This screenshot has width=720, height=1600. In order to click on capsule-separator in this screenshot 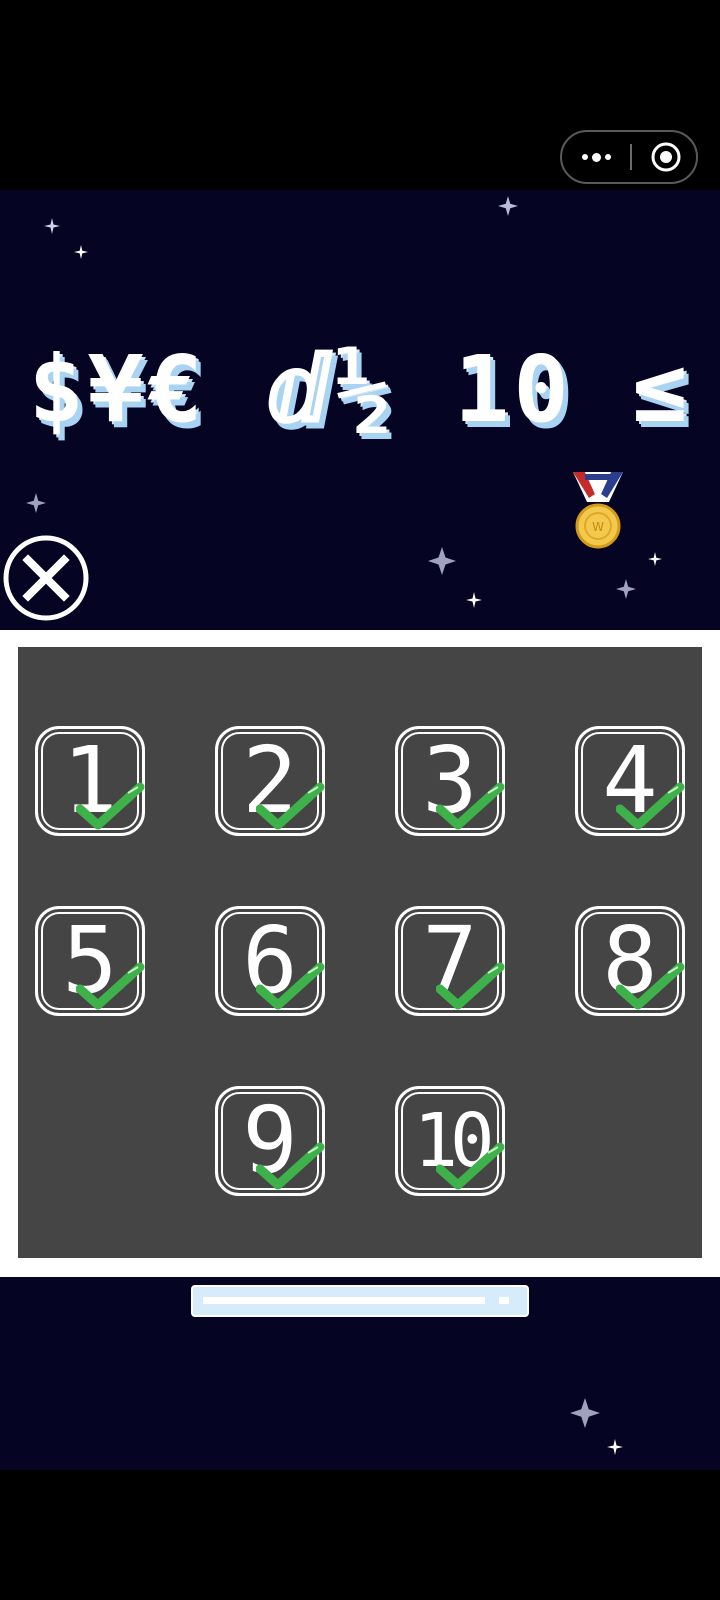, I will do `click(631, 157)`.